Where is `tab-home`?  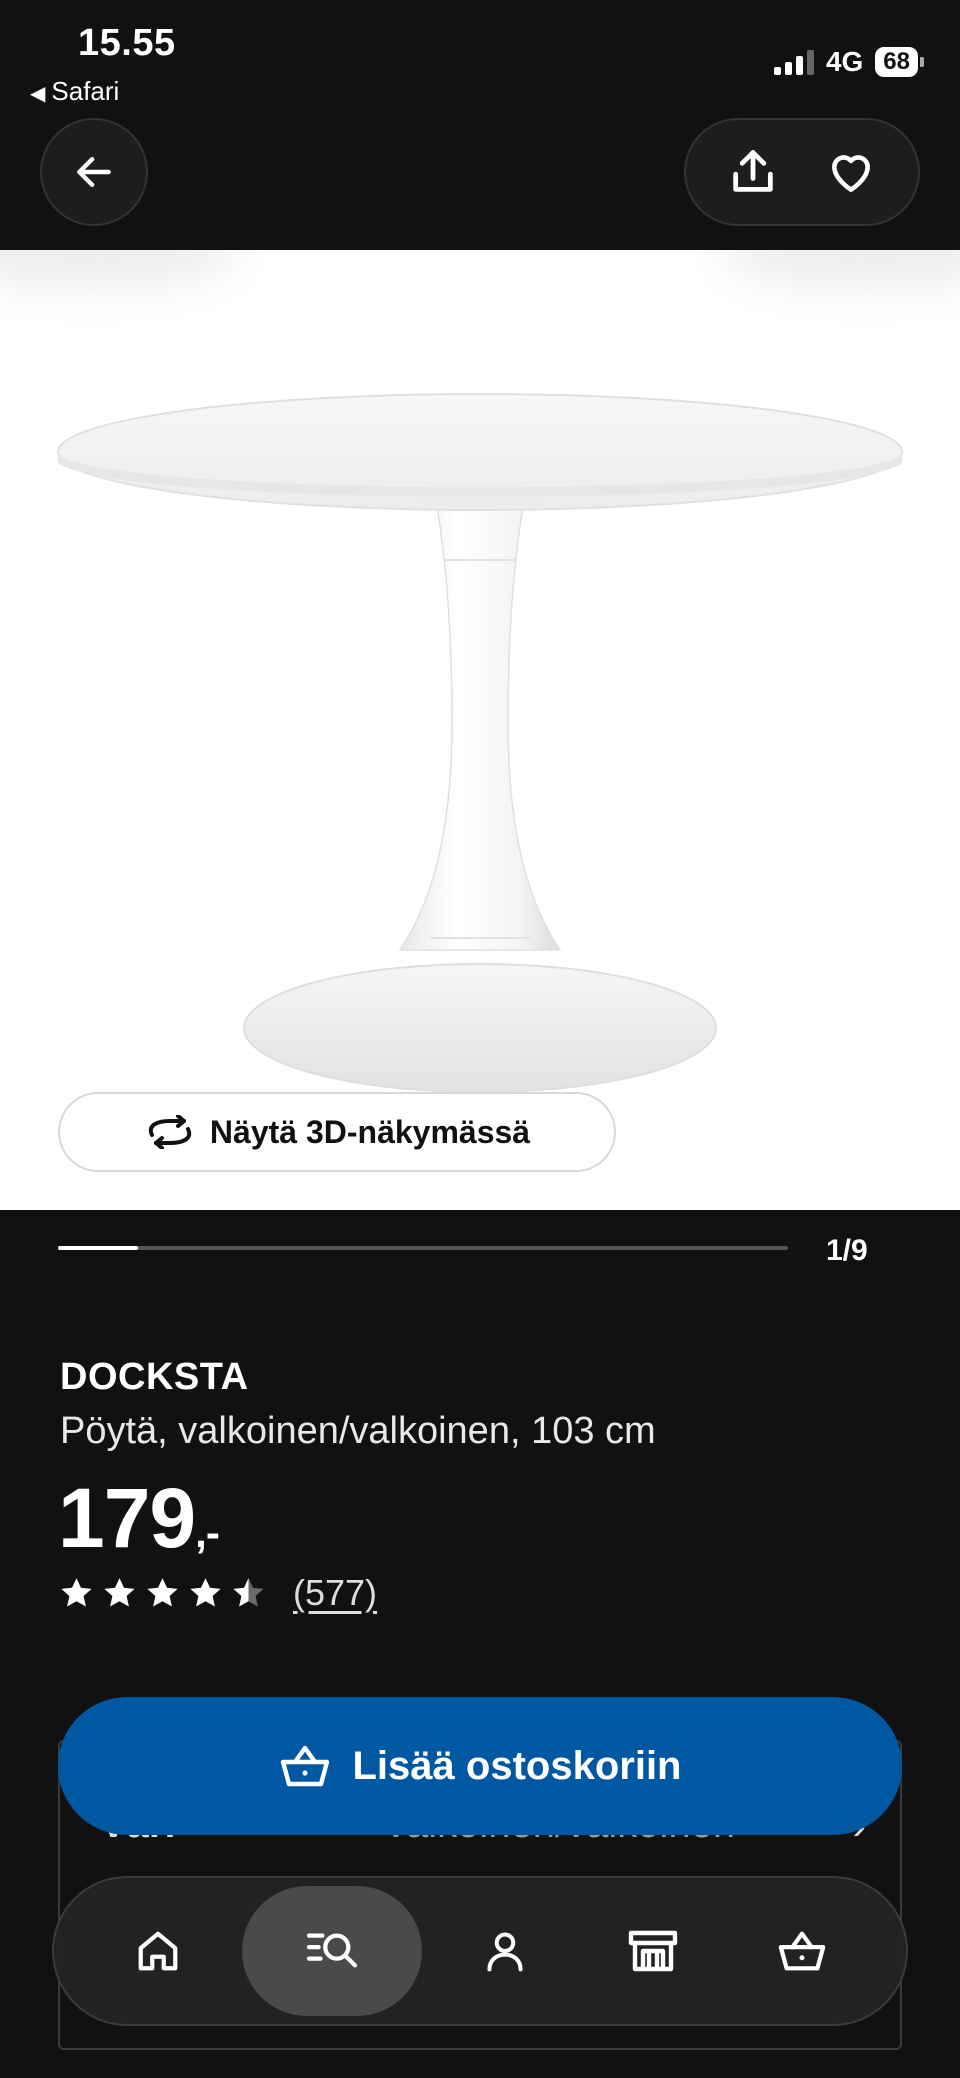
tab-home is located at coordinates (158, 1951).